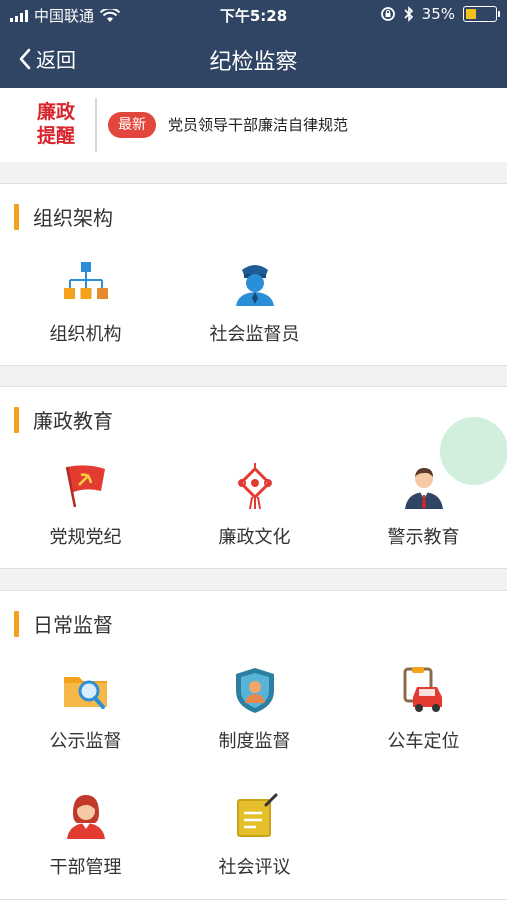 The image size is (507, 900). What do you see at coordinates (422, 689) in the screenshot?
I see `car-clipboard-icon` at bounding box center [422, 689].